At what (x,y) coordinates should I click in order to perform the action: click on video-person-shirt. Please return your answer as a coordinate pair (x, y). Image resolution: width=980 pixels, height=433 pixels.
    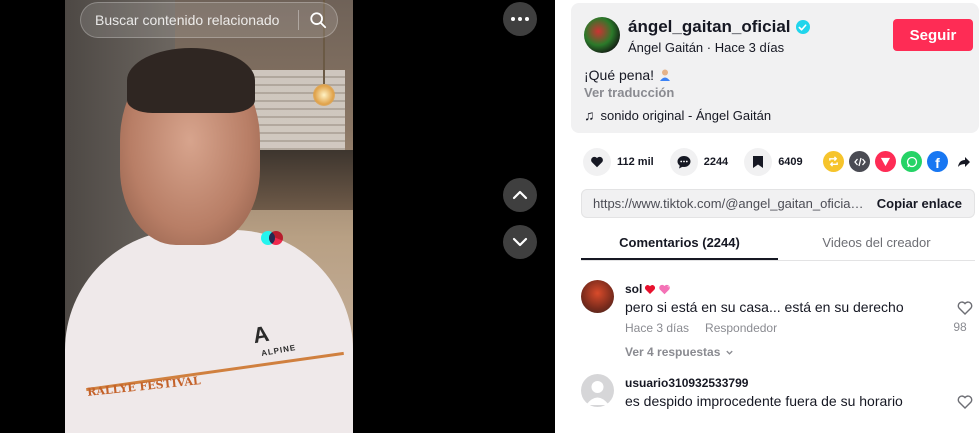
    Looking at the image, I should click on (209, 331).